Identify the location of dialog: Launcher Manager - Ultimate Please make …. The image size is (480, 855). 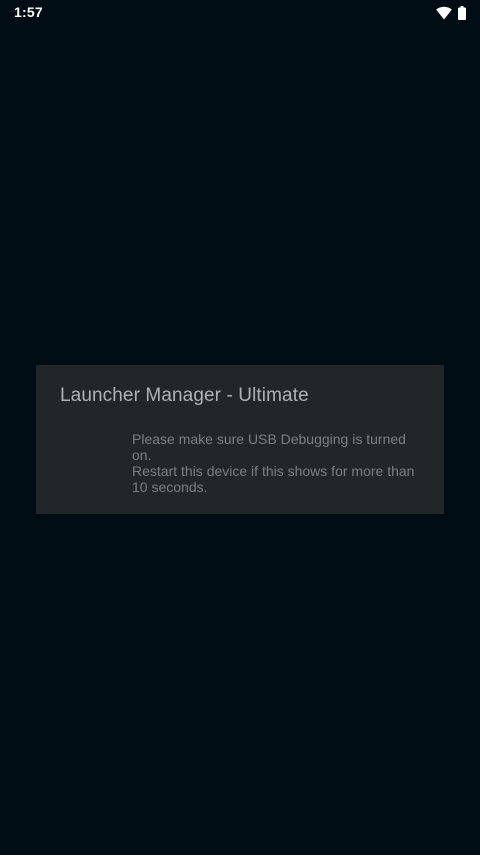
(240, 439).